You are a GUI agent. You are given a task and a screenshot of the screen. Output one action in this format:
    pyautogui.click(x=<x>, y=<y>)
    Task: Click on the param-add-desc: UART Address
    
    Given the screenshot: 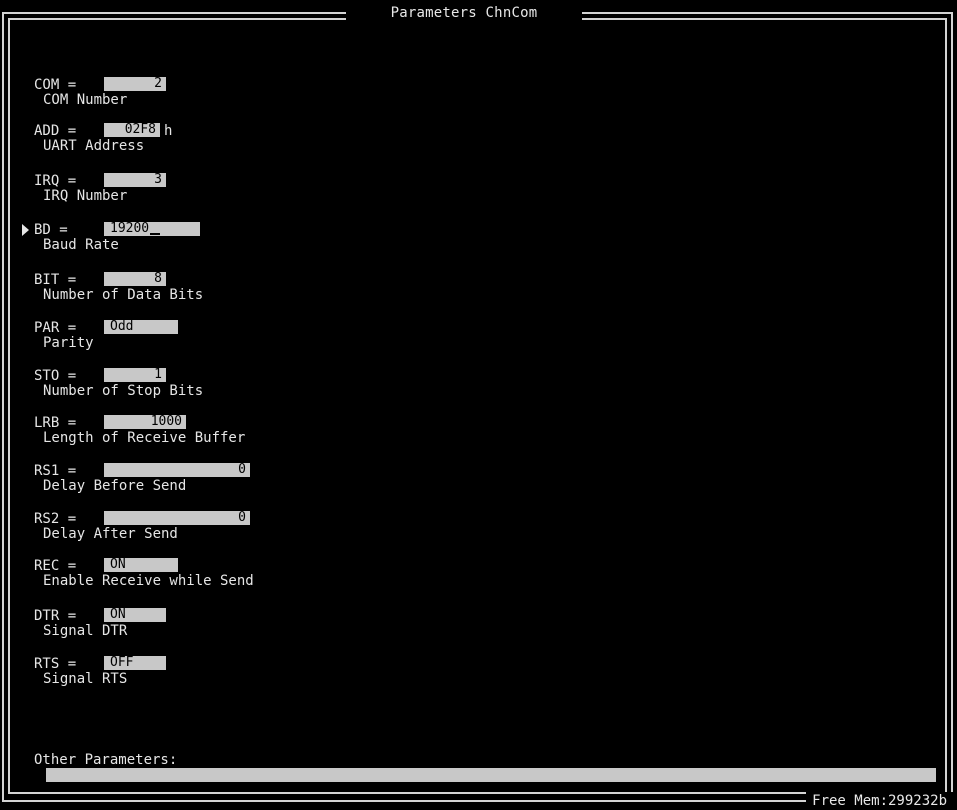 What is the action you would take?
    pyautogui.click(x=94, y=146)
    